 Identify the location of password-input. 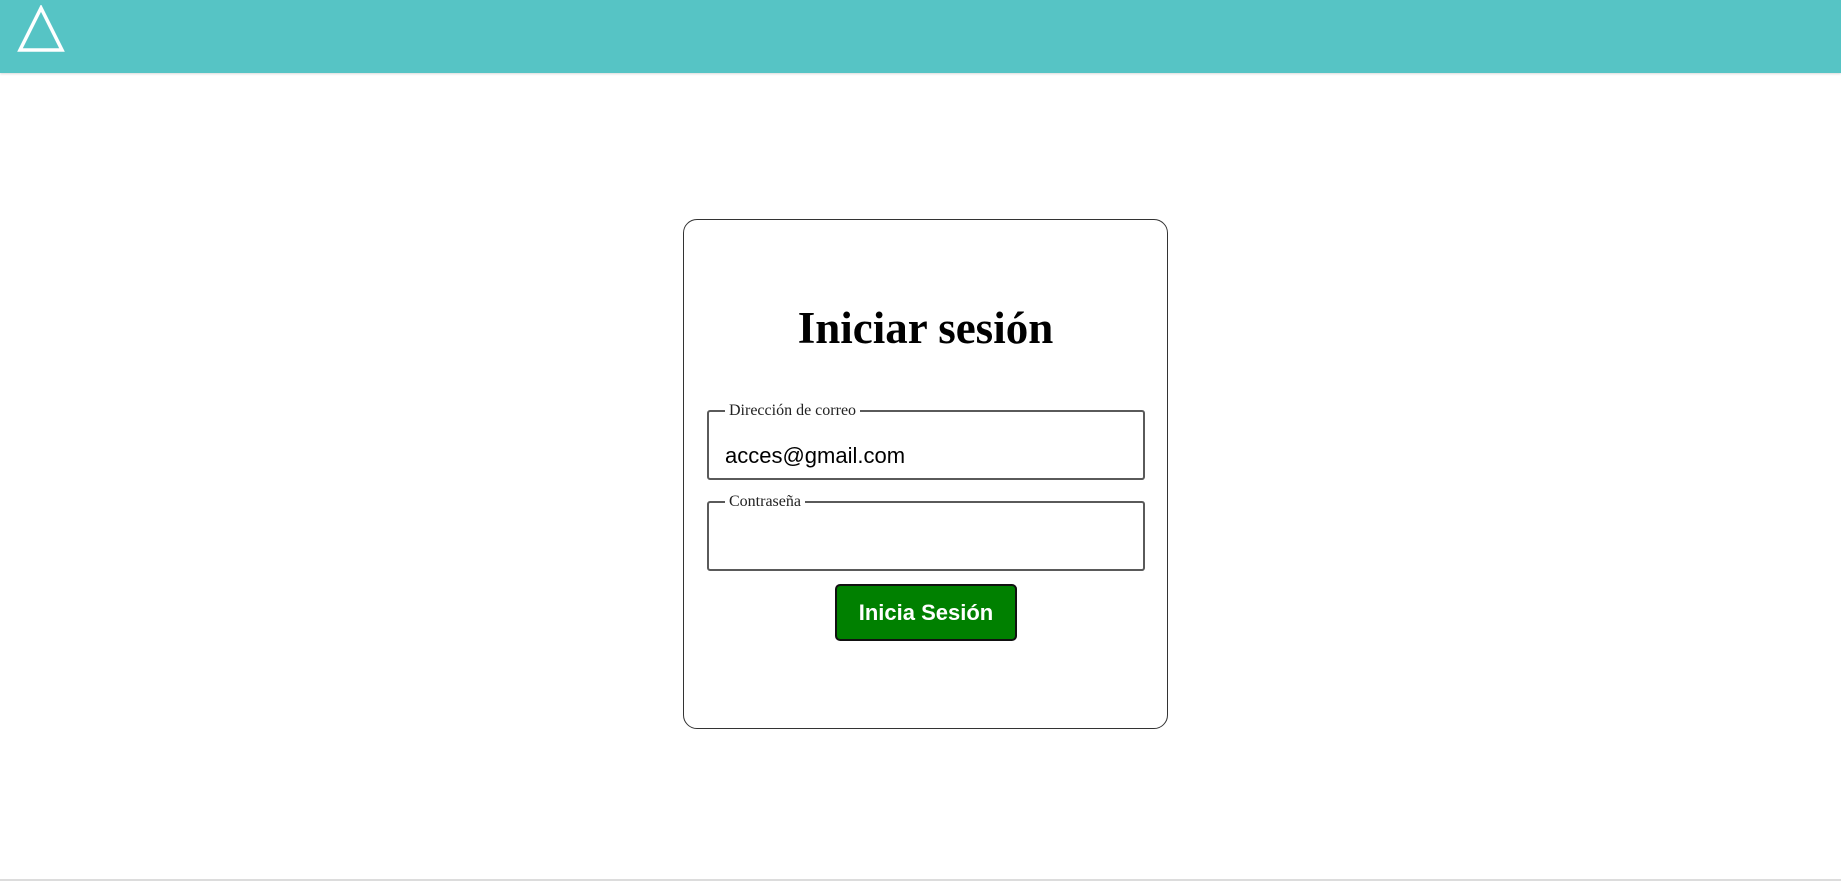
(926, 547).